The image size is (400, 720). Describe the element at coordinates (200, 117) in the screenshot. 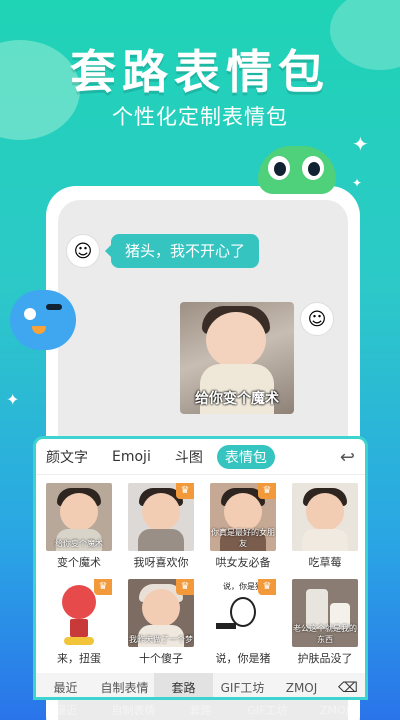

I see `promo-subtitle: 个性化定制表情包` at that location.